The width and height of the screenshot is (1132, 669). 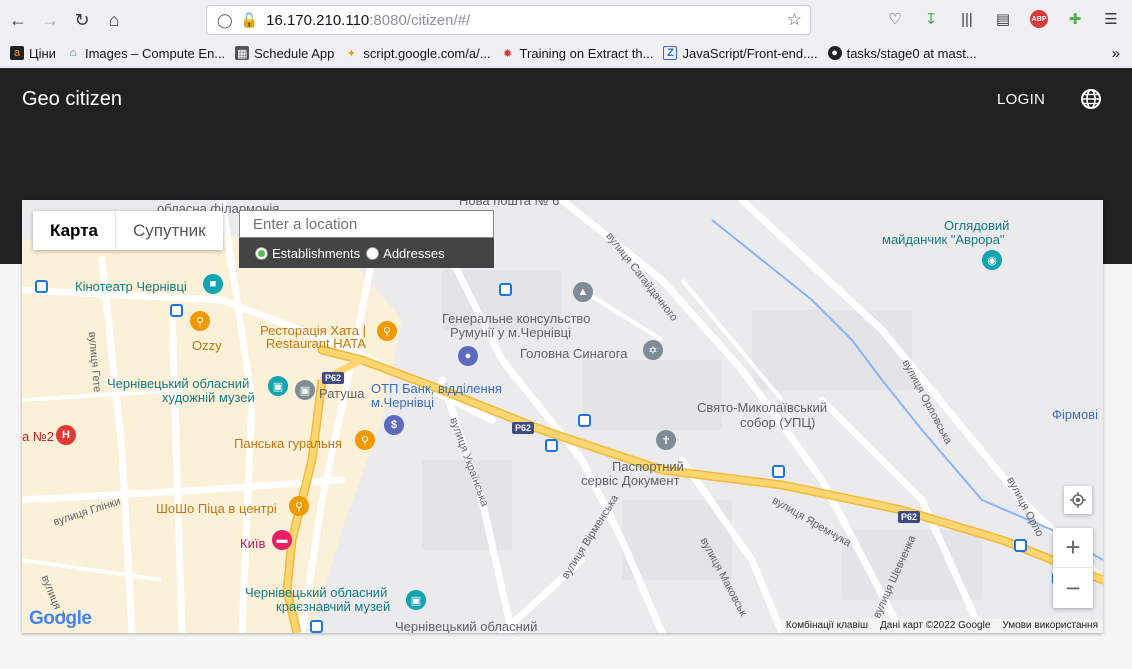 I want to click on bookmark-item: a Ціни, so click(x=33, y=53).